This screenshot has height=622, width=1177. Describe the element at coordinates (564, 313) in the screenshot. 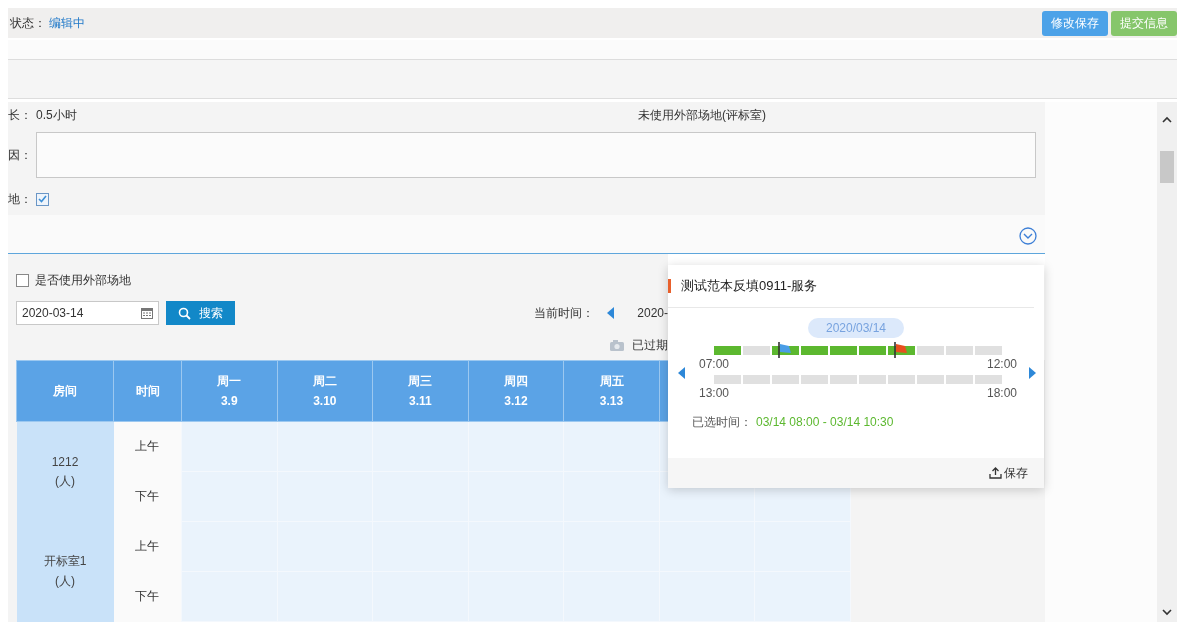

I see `current-time-label: 当前时间：` at that location.